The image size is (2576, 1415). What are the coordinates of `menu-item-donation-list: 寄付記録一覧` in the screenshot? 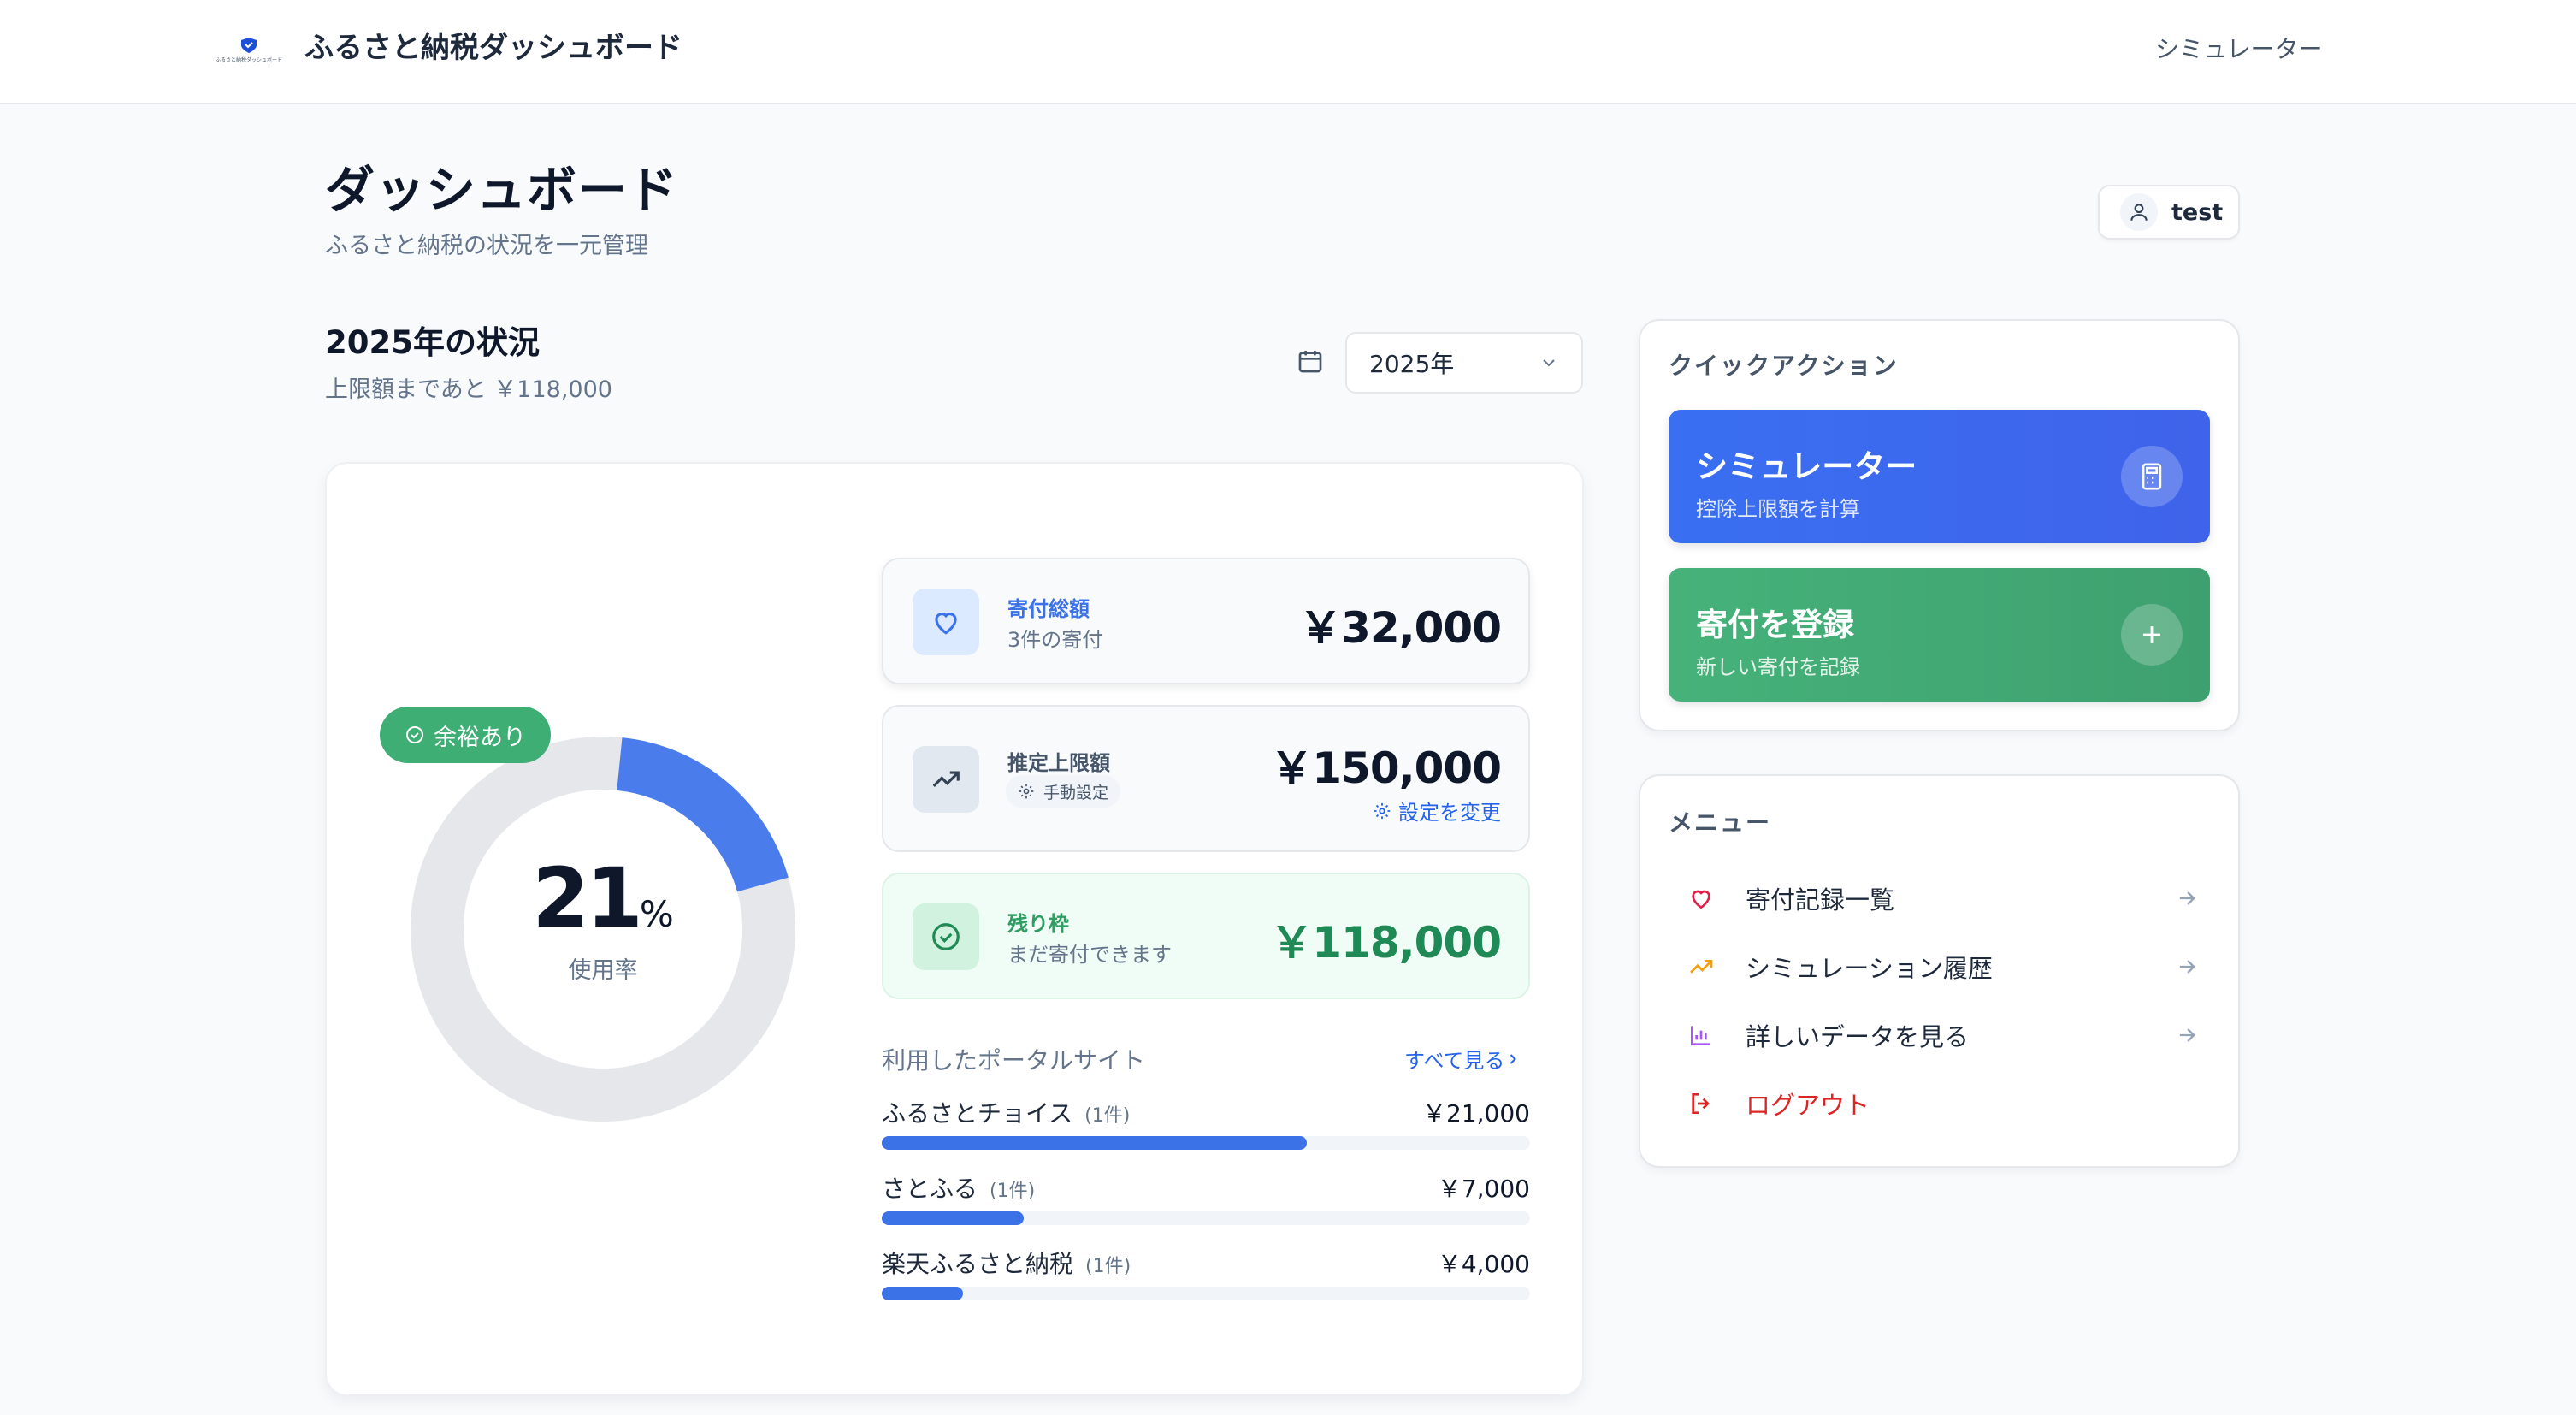 It's located at (1942, 898).